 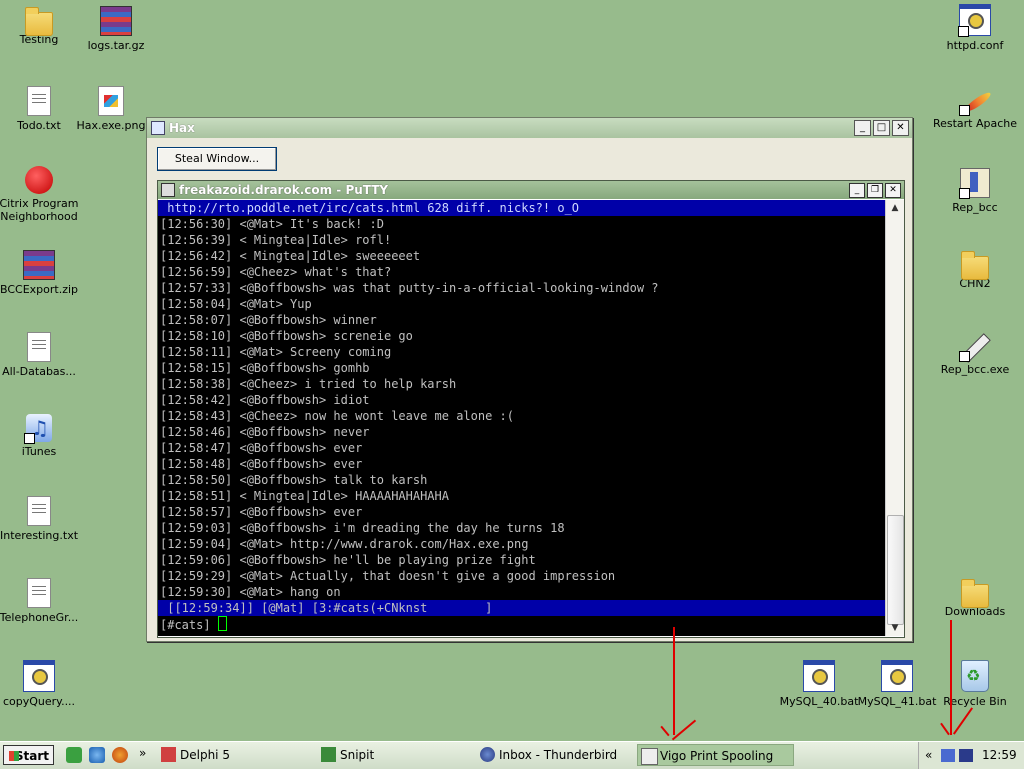 I want to click on chat-line: [12:56:42] < Mingtea|Idle> sweeeeeet, so click(x=290, y=256).